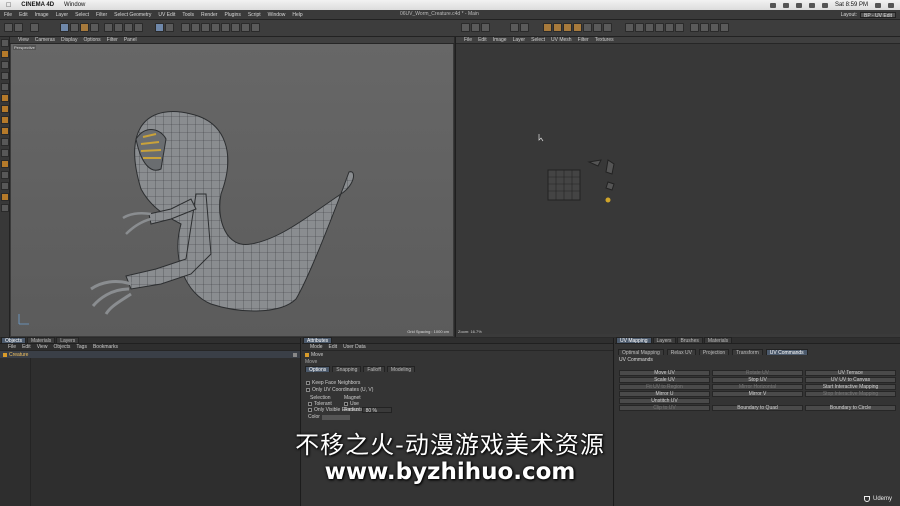 The width and height of the screenshot is (900, 506). I want to click on y-axis-icon, so click(118, 27).